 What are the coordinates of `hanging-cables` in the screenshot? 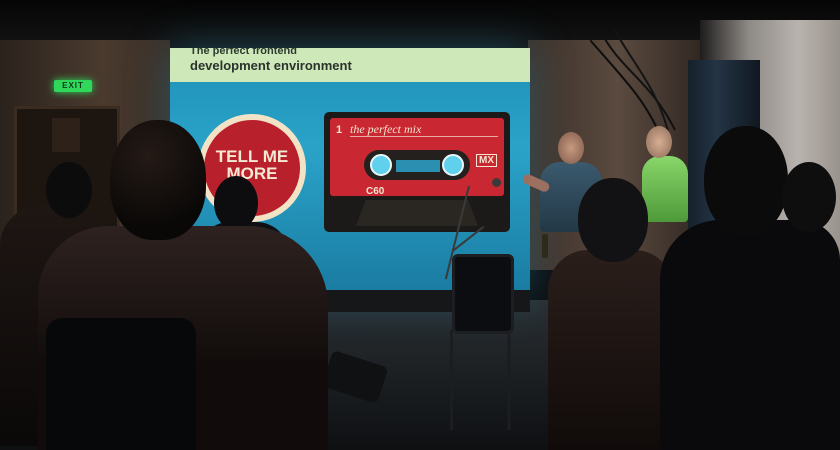 It's located at (633, 85).